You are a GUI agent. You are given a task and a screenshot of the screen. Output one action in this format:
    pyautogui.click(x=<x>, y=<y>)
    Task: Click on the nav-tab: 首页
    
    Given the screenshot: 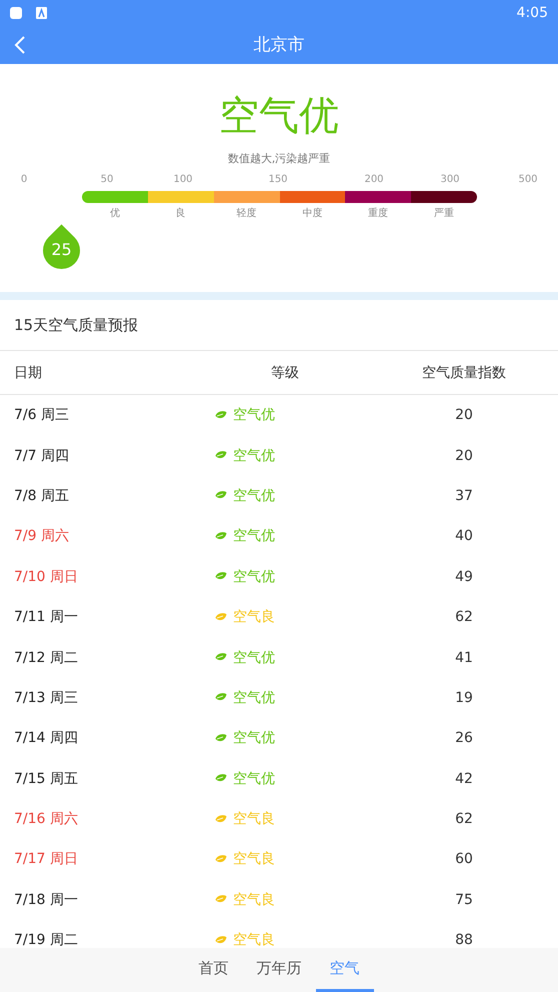 What is the action you would take?
    pyautogui.click(x=213, y=970)
    